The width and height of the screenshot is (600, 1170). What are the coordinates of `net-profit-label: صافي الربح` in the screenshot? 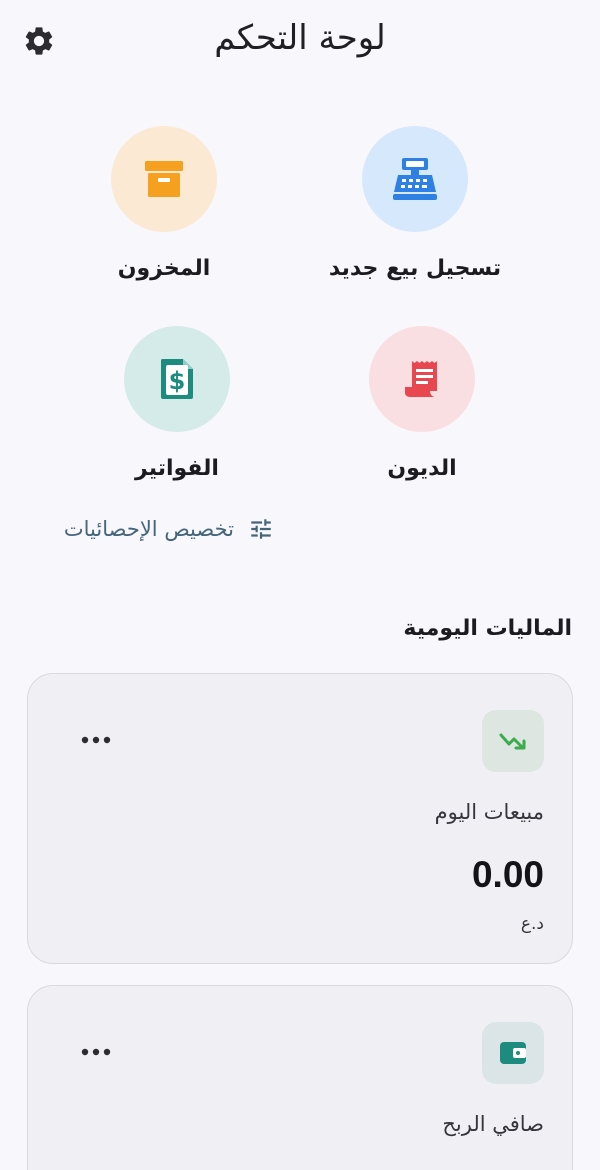 It's located at (493, 1124).